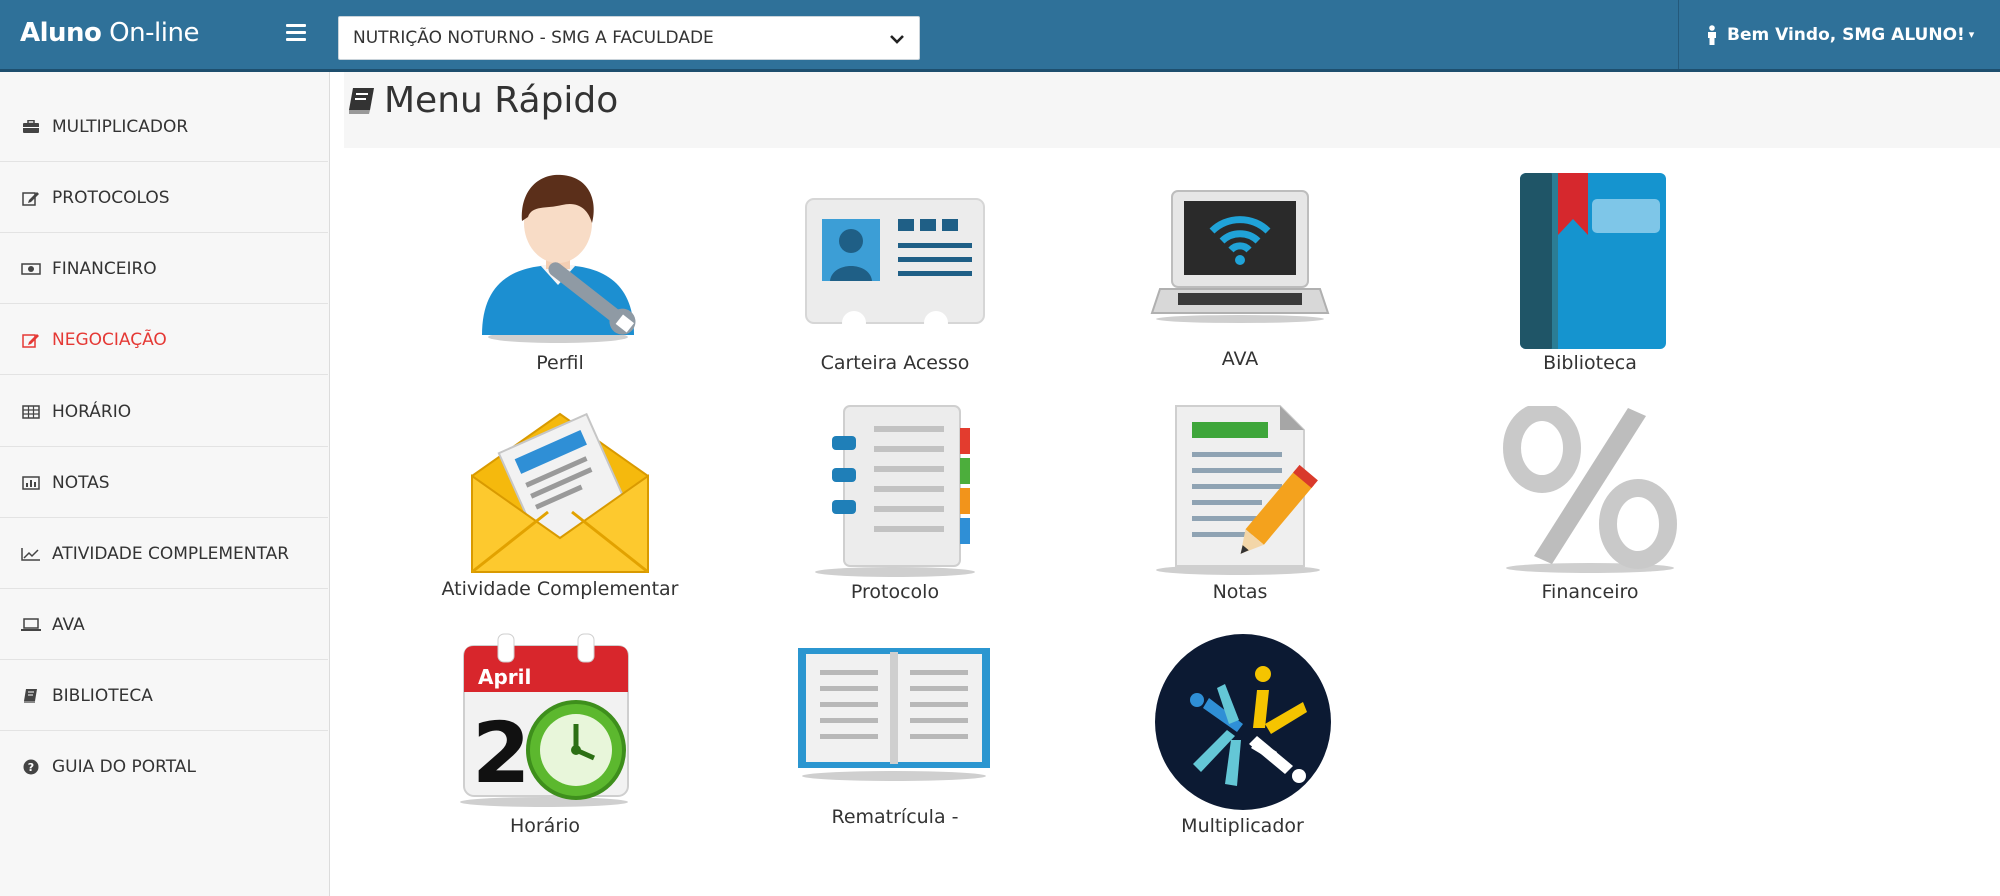 Image resolution: width=2000 pixels, height=896 pixels. Describe the element at coordinates (895, 491) in the screenshot. I see `notebook-icon` at that location.